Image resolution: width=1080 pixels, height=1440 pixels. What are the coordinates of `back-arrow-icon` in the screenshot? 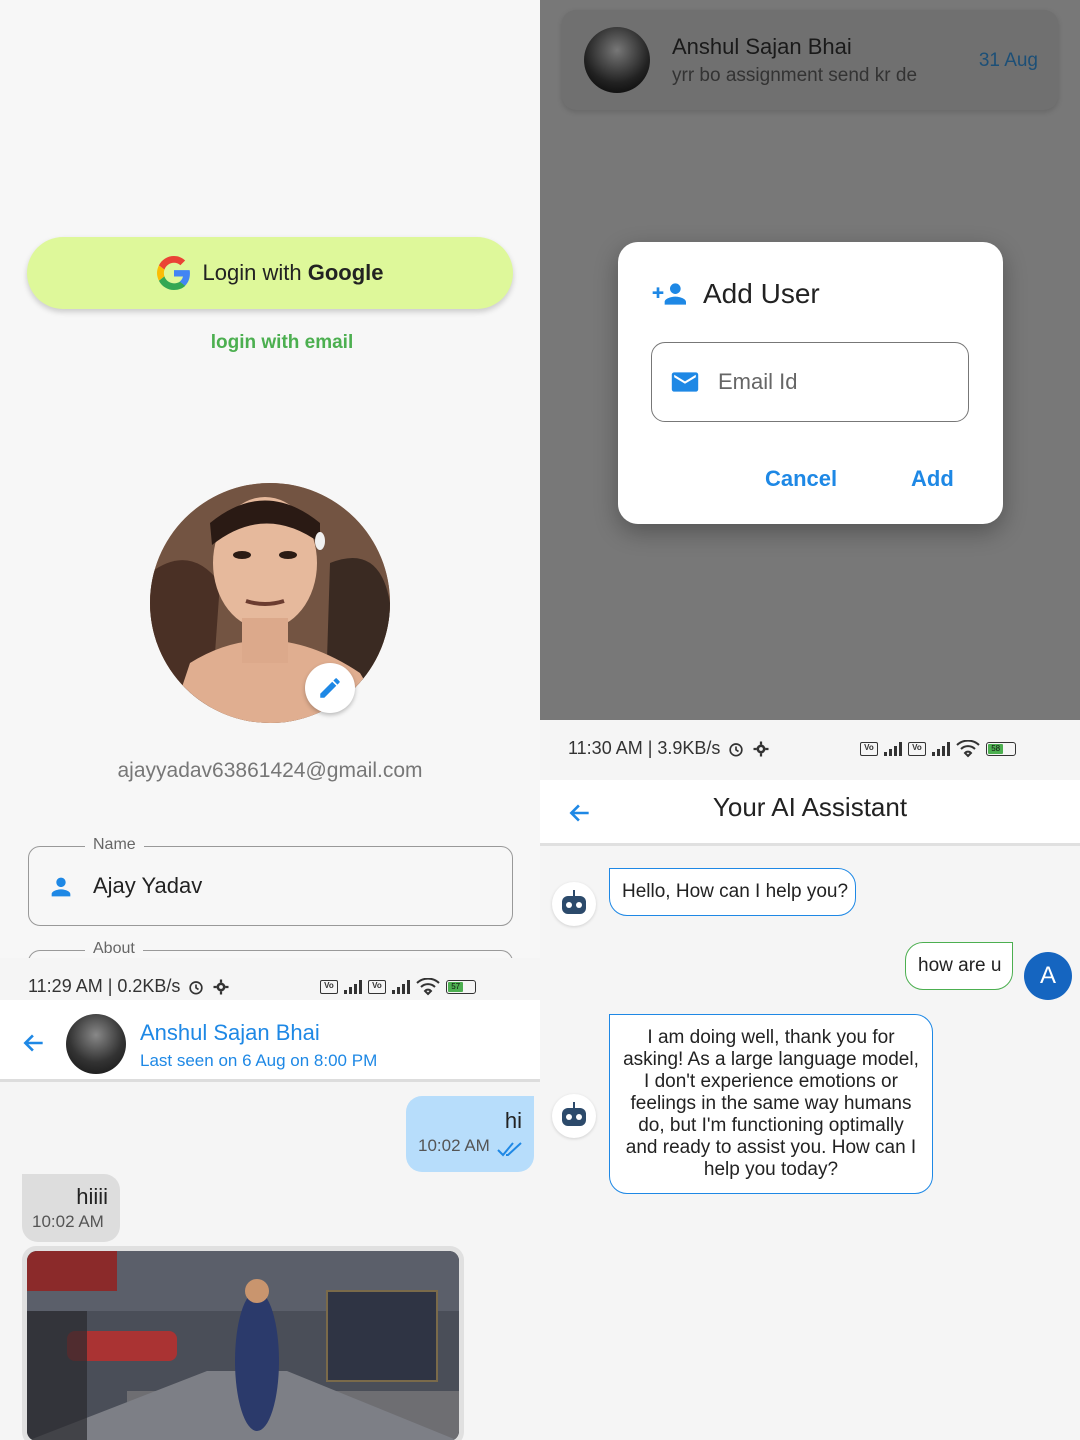 It's located at (34, 1043).